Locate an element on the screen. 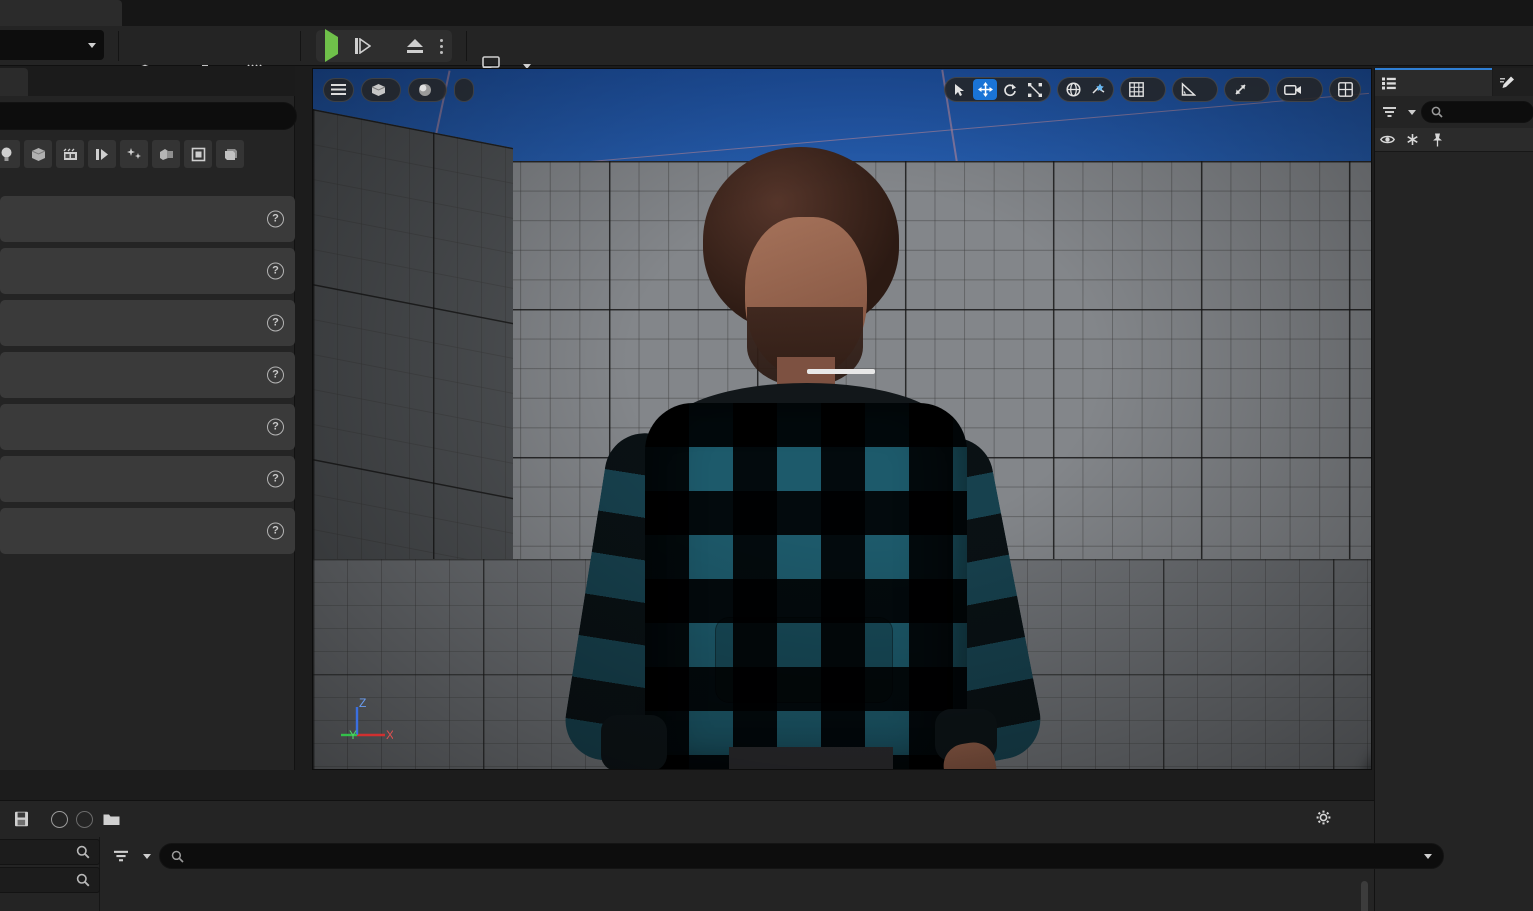 This screenshot has height=911, width=1533. visibility-column-icon is located at coordinates (1387, 139).